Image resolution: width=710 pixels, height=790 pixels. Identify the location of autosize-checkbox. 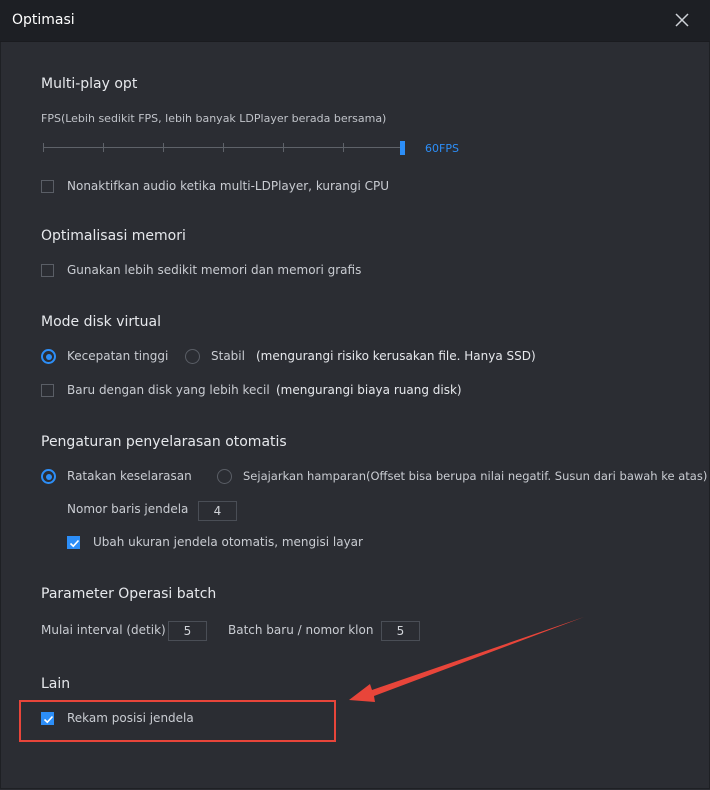
(73, 542).